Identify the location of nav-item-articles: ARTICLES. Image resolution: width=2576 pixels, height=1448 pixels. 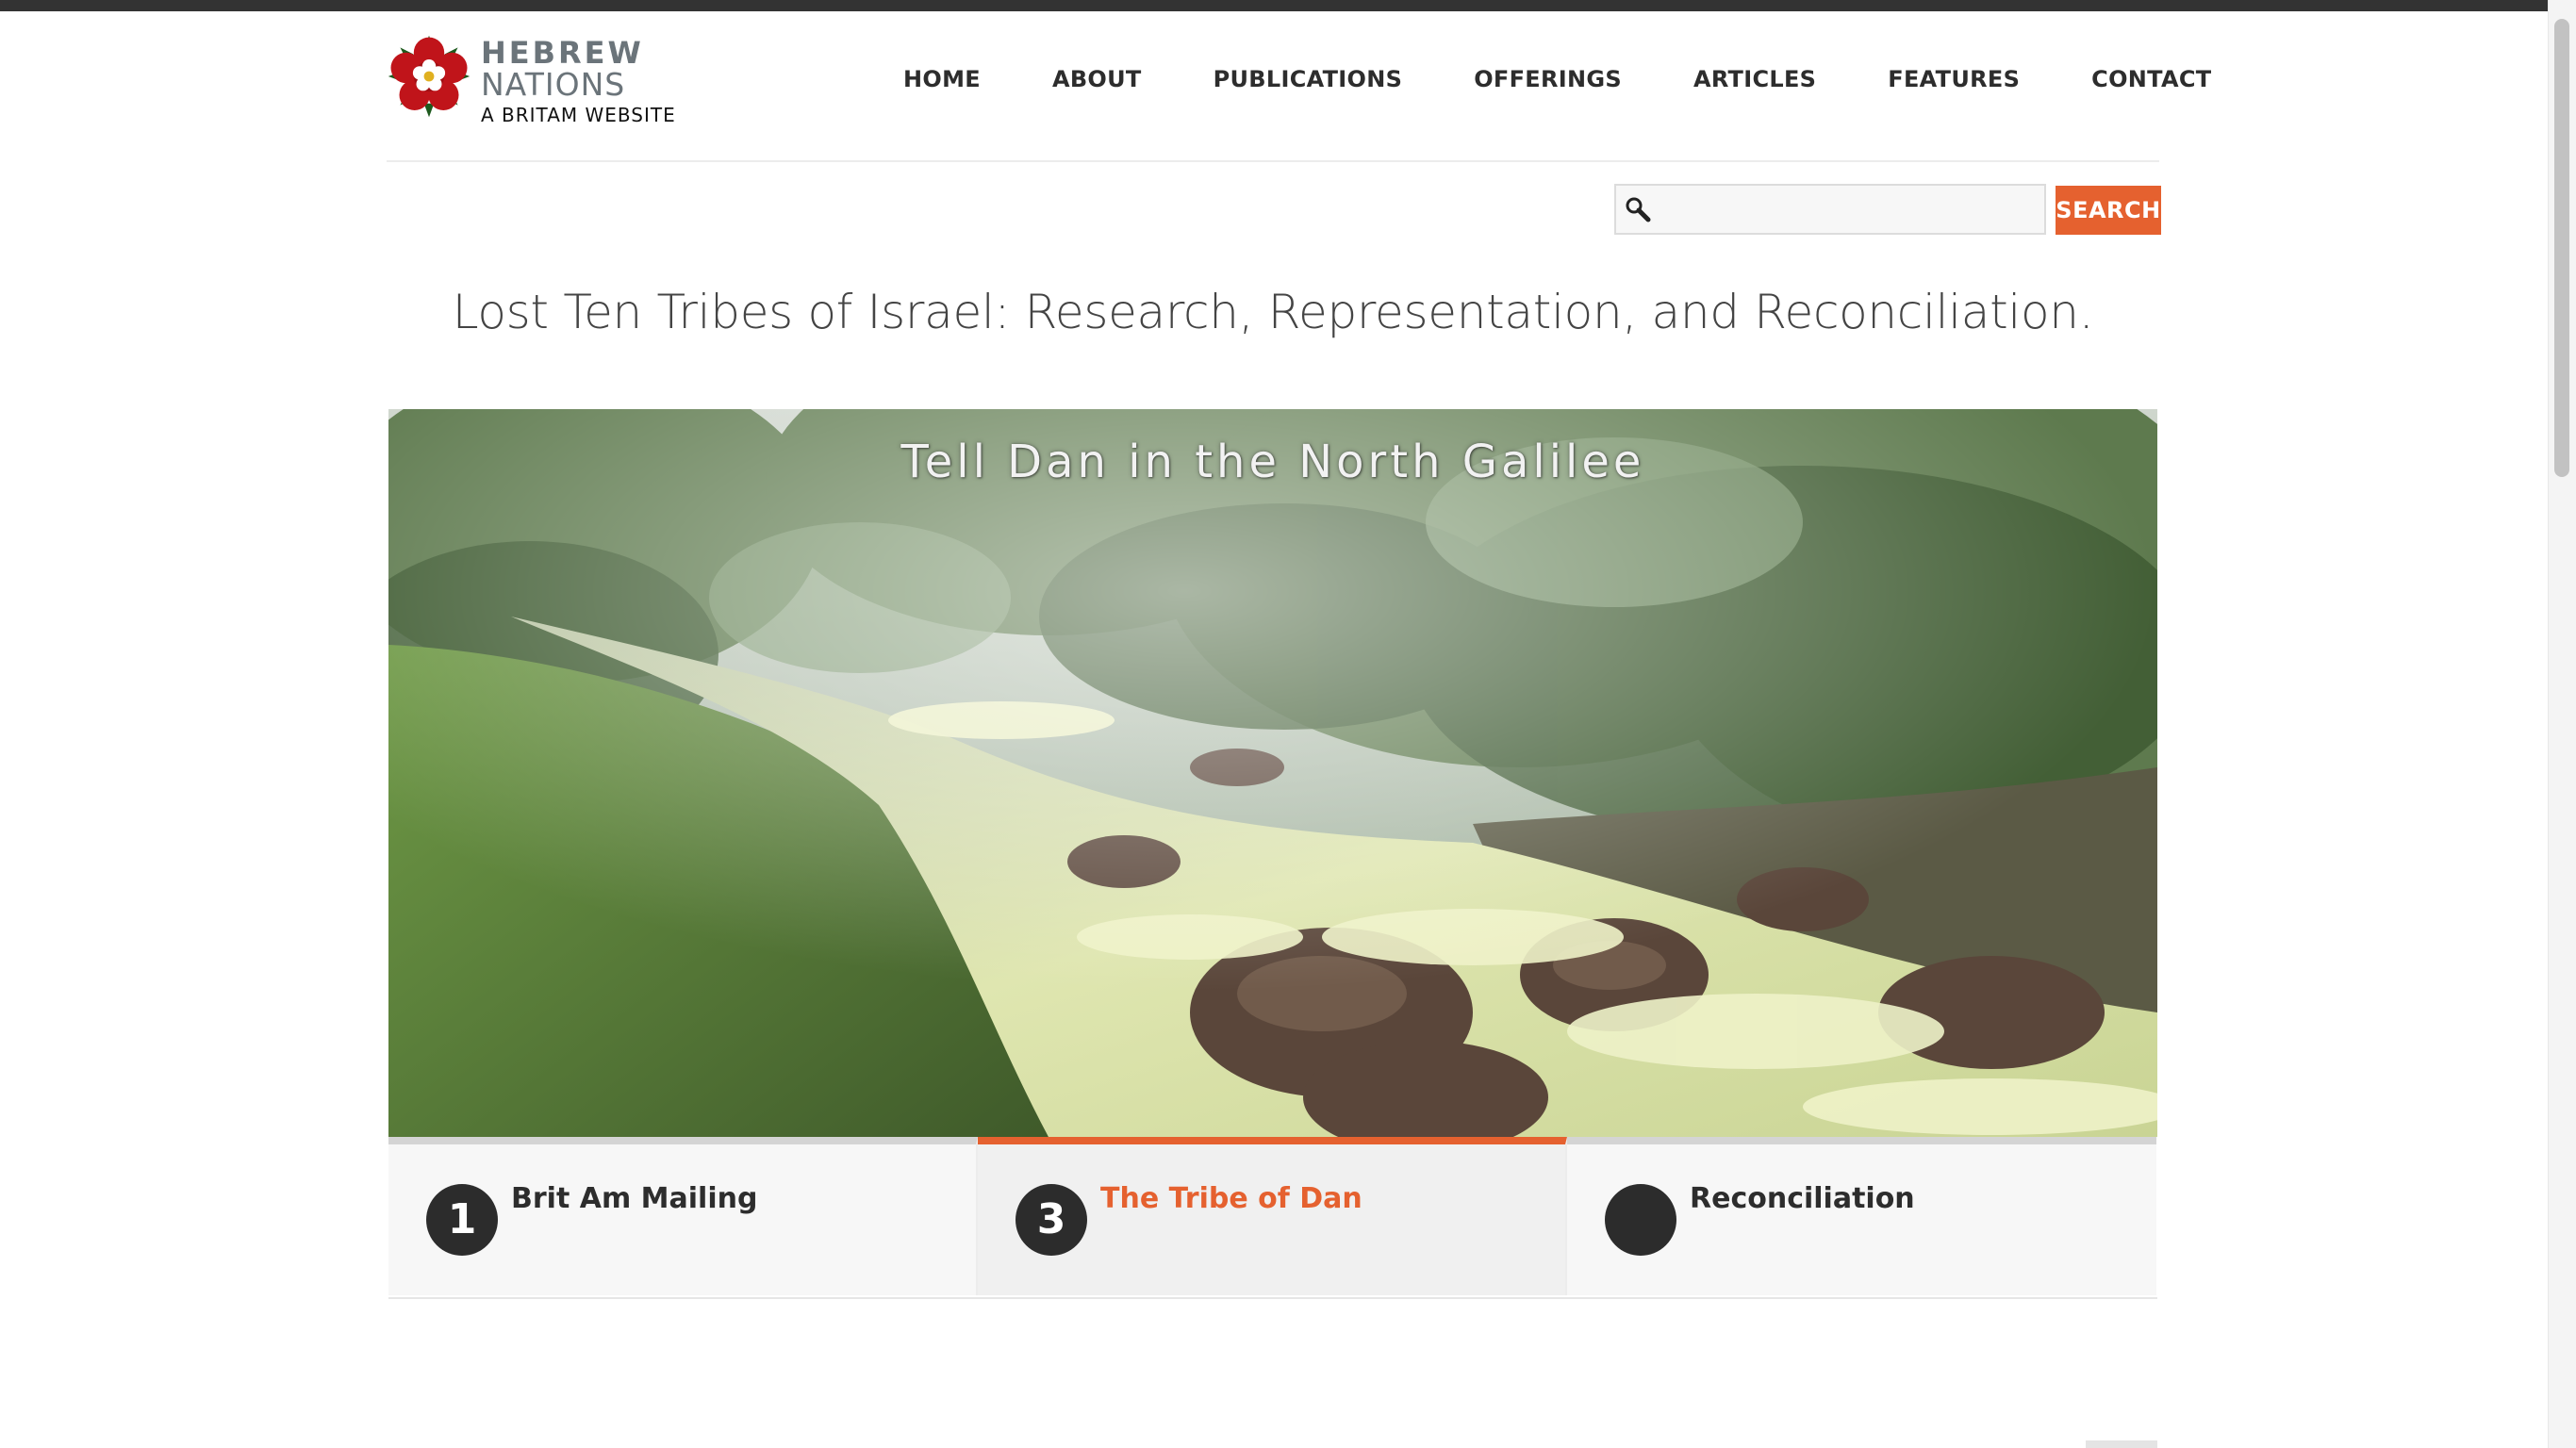
(1755, 79).